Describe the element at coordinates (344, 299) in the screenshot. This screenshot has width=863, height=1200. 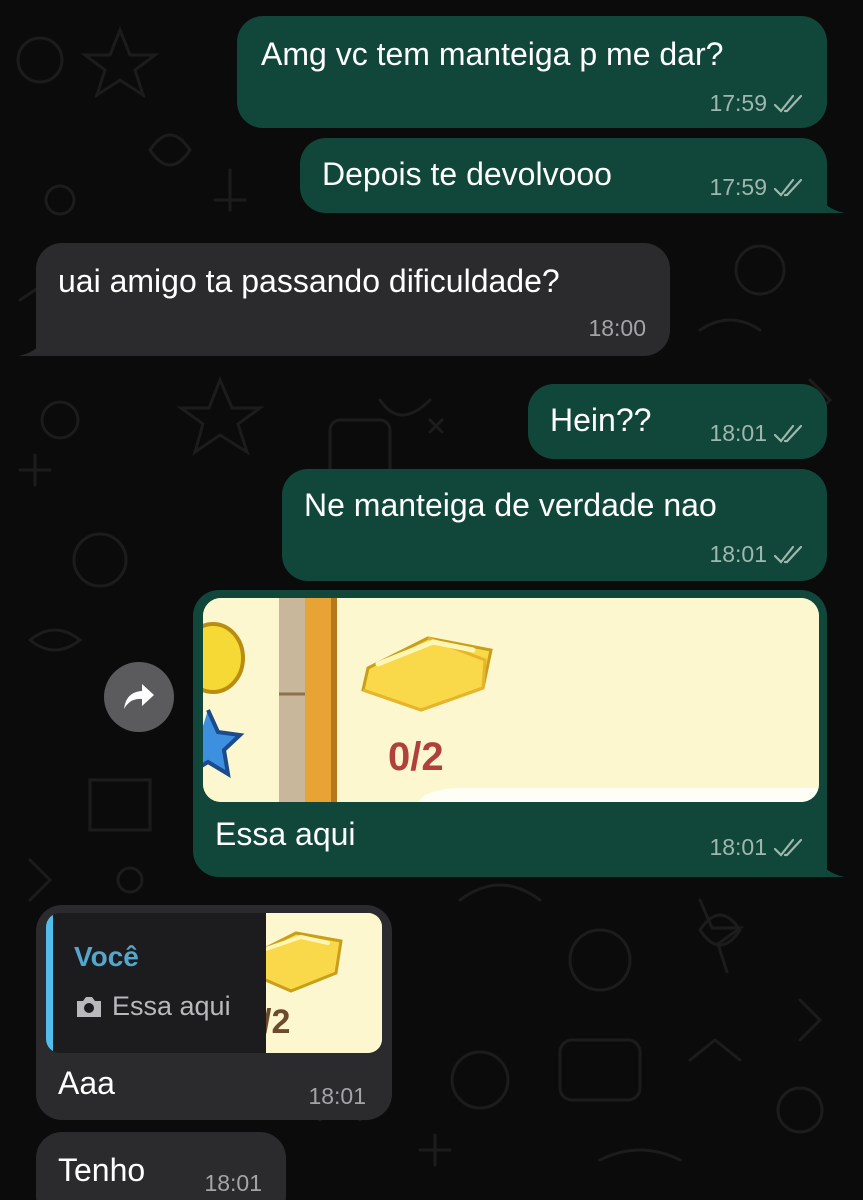
I see `message-bubble-incoming: uai amigo ta passando dificuldade? 18:00` at that location.